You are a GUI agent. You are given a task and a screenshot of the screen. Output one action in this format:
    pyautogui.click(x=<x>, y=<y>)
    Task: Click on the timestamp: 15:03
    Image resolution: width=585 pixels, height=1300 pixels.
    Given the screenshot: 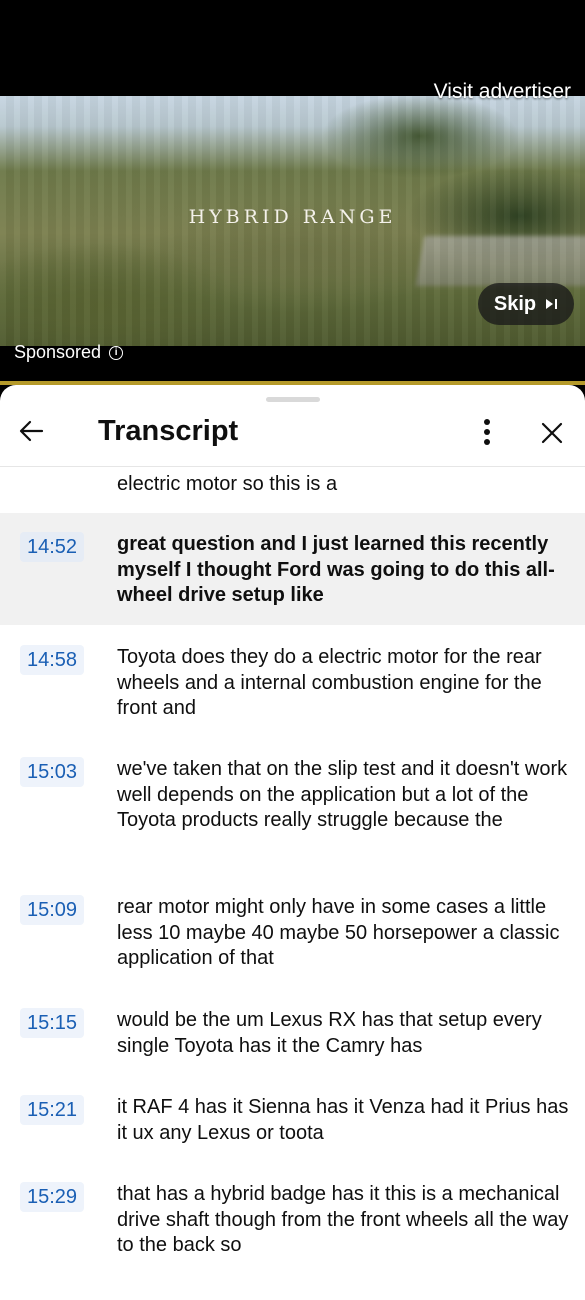 What is the action you would take?
    pyautogui.click(x=52, y=772)
    